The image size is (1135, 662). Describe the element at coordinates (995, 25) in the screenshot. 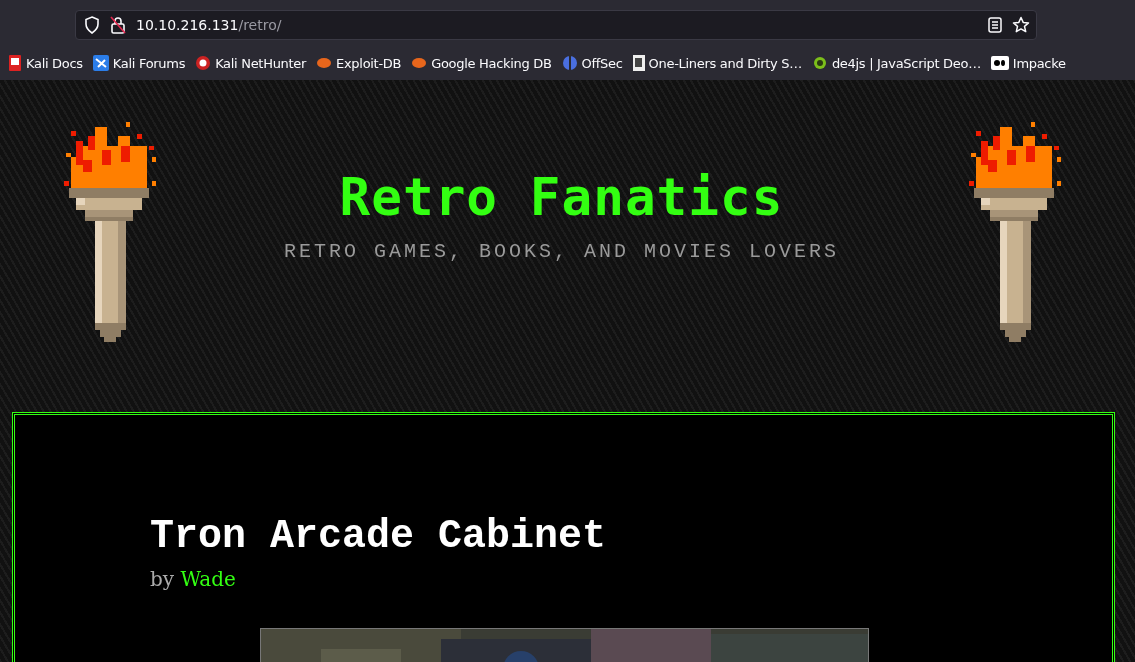

I see `reader-view-icon` at that location.